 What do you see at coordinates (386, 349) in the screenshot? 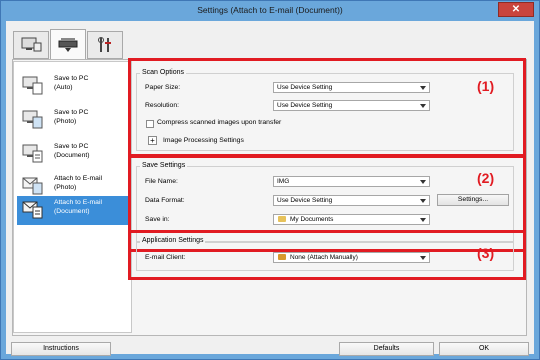
I see `defaults-button: Defaults` at bounding box center [386, 349].